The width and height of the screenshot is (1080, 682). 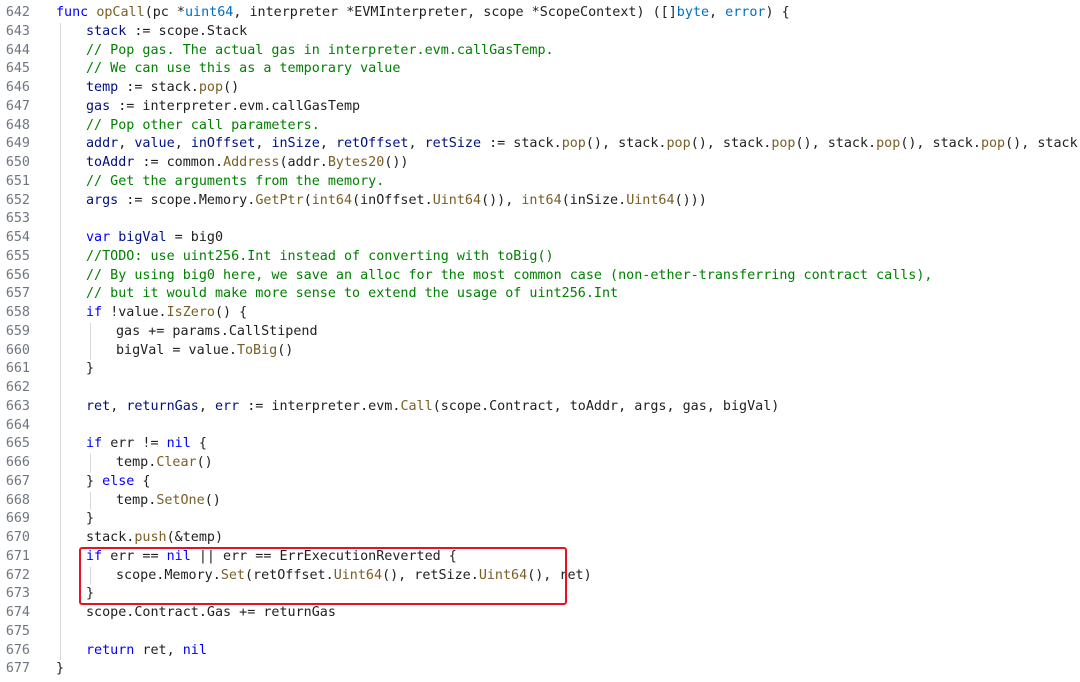 I want to click on code-token: ())), so click(x=690, y=200).